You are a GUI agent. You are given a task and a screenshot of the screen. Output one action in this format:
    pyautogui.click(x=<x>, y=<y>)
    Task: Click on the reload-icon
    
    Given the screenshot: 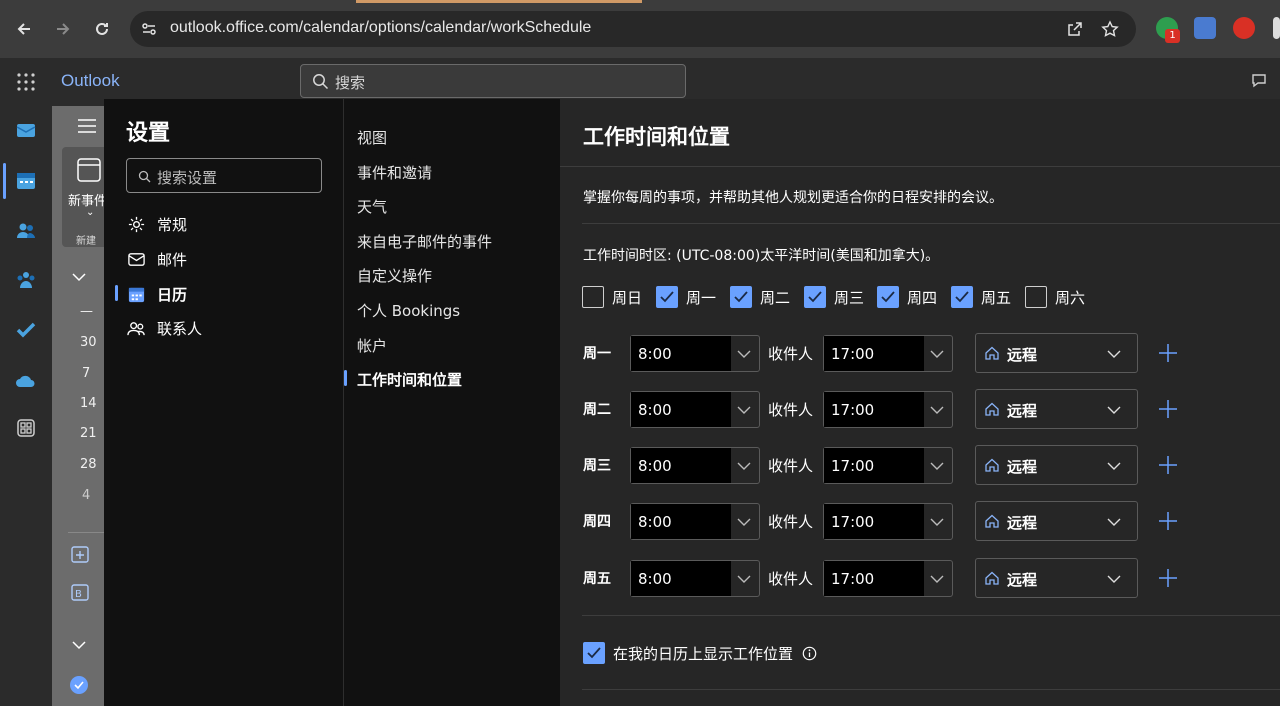 What is the action you would take?
    pyautogui.click(x=102, y=29)
    